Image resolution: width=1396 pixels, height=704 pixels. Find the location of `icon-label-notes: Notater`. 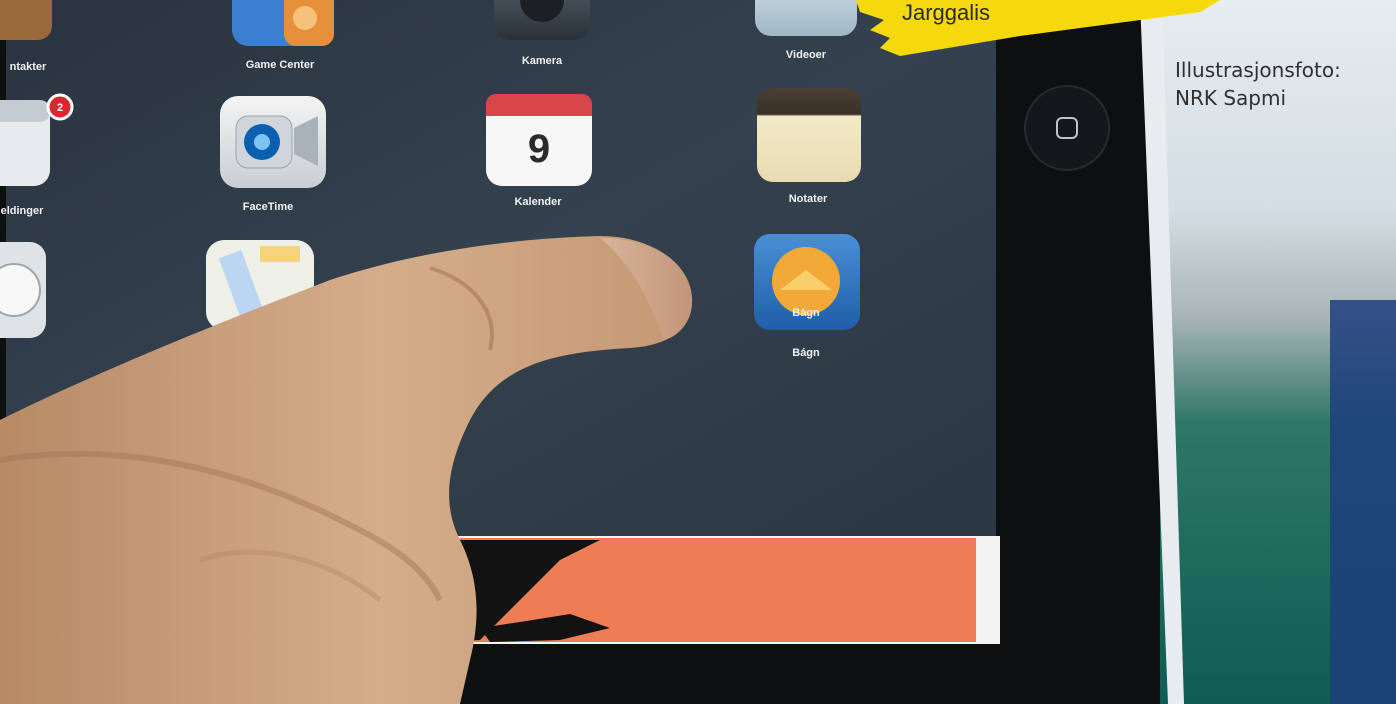

icon-label-notes: Notater is located at coordinates (808, 199).